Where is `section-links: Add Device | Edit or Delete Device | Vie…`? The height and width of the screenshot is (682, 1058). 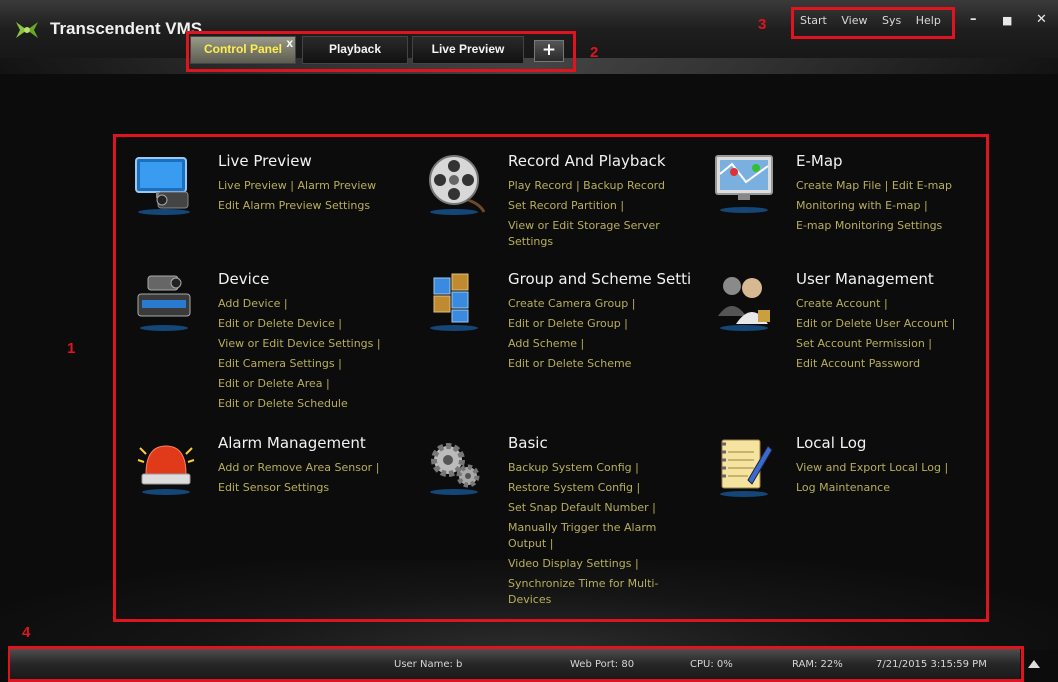 section-links: Add Device | Edit or Delete Device | Vie… is located at coordinates (318, 354).